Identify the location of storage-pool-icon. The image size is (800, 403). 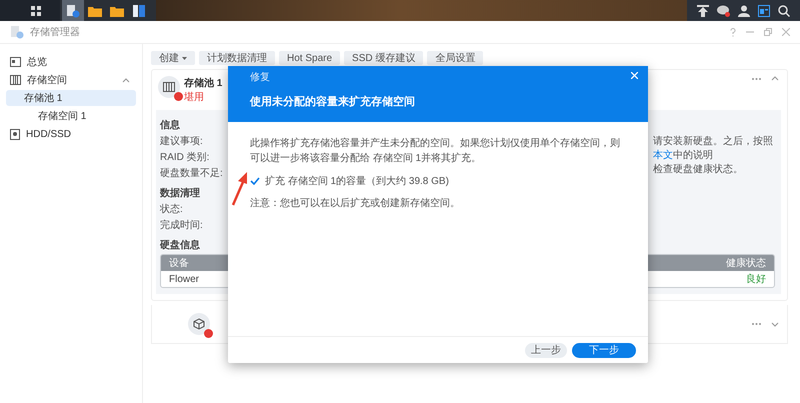
(169, 87).